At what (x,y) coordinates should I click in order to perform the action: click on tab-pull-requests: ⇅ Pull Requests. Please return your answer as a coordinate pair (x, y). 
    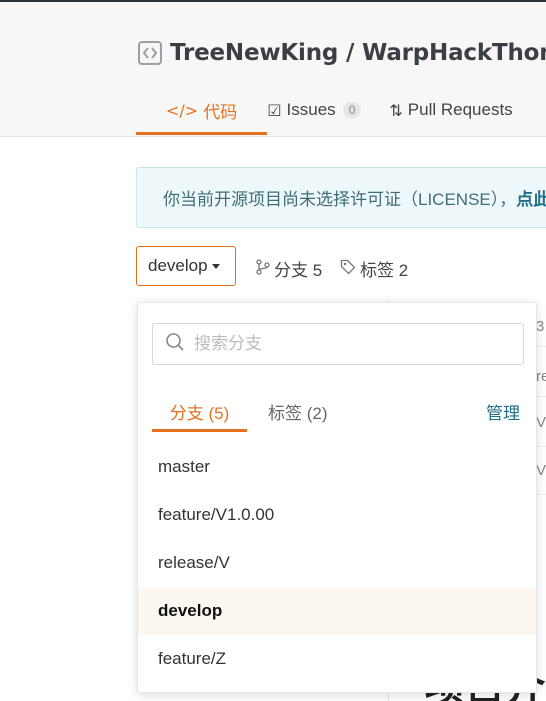
    Looking at the image, I should click on (464, 110).